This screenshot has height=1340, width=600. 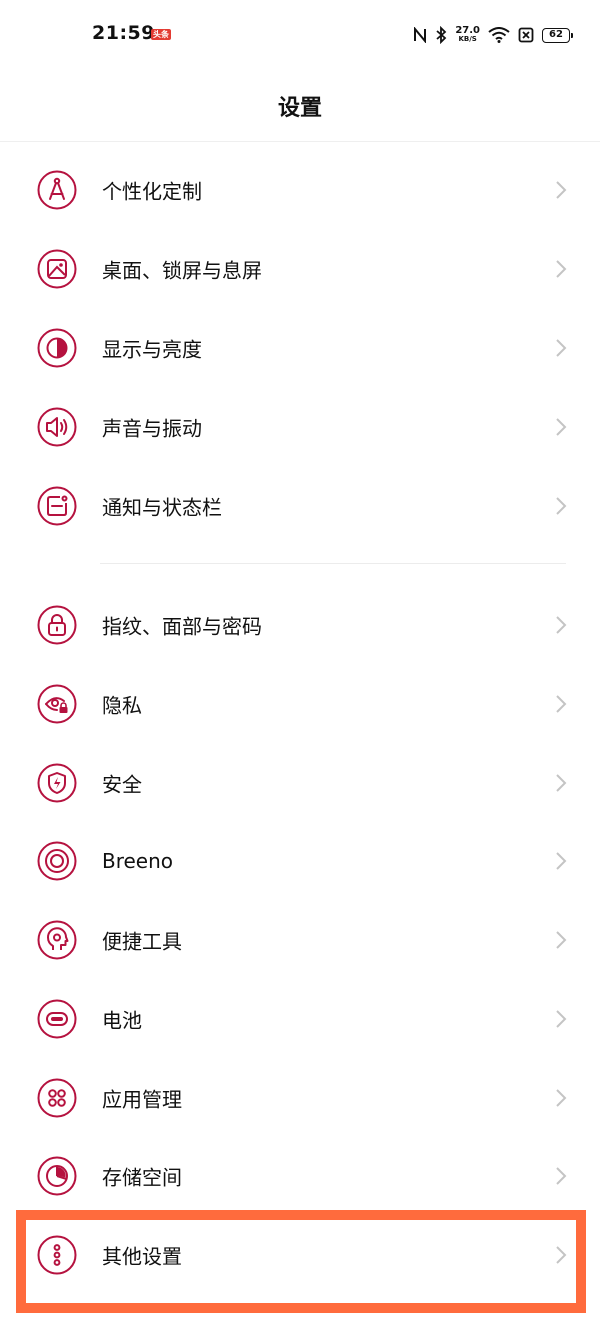 I want to click on settings-item-storage: 存储空间, so click(x=300, y=1175).